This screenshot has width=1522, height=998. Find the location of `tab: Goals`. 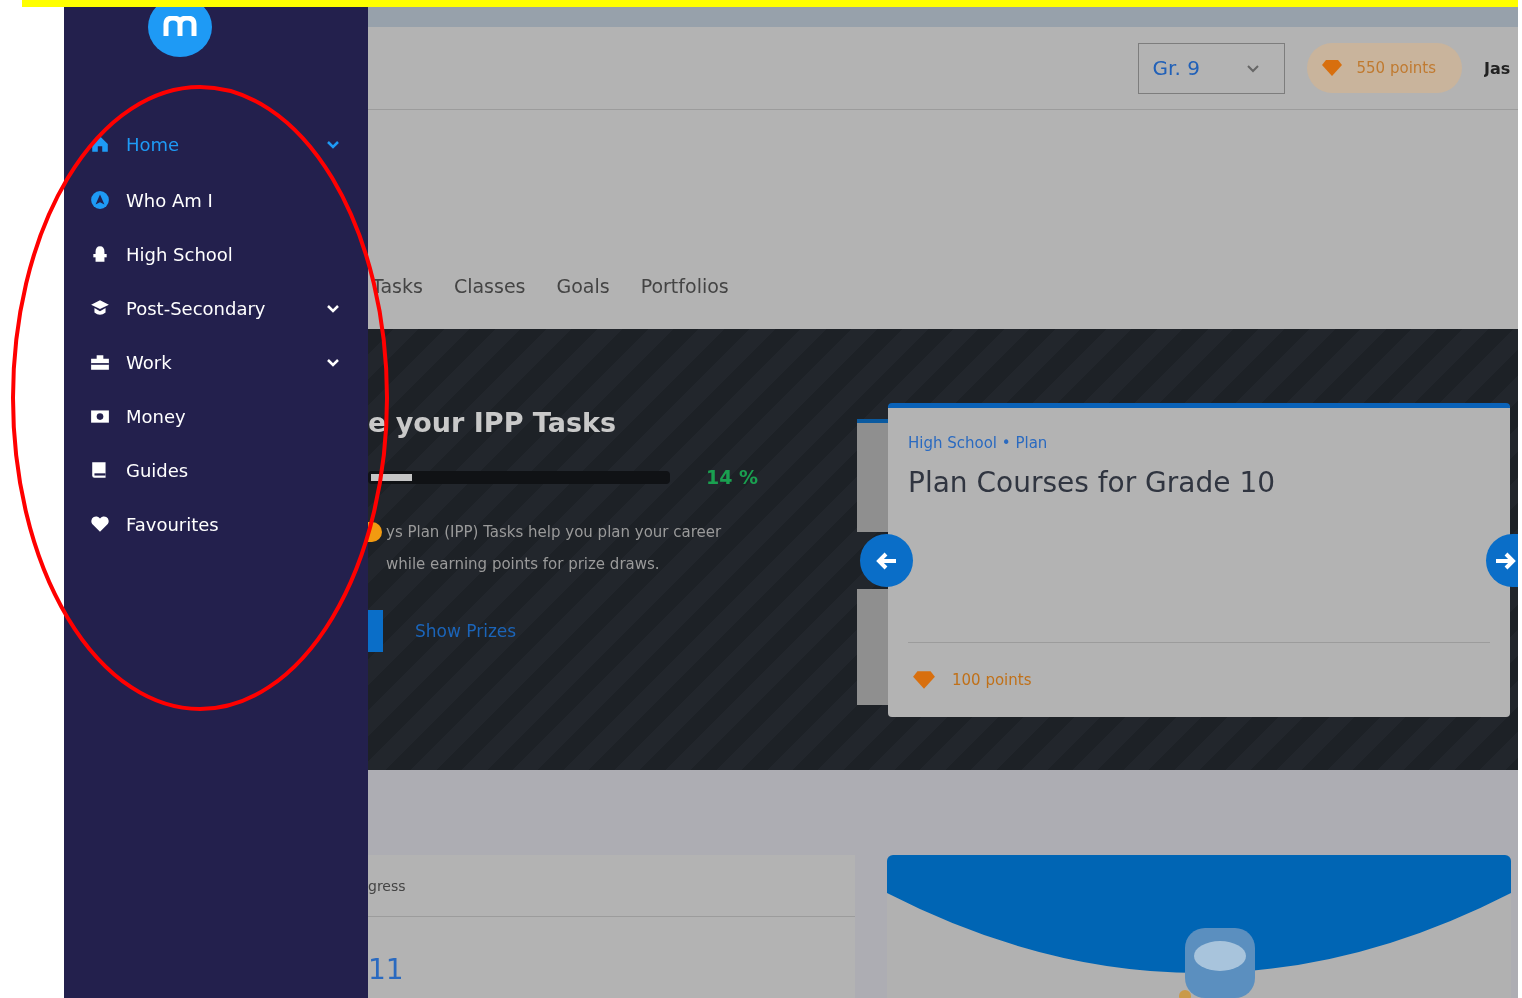

tab: Goals is located at coordinates (583, 286).